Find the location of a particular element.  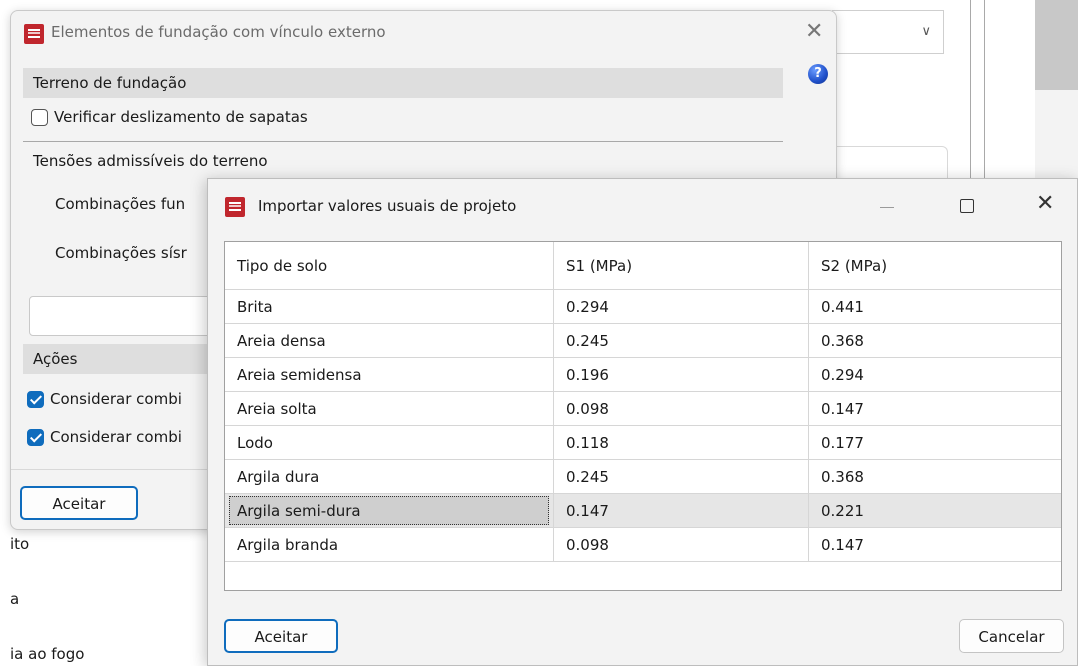

table-row: Areia semidensa 0.196 0.294 is located at coordinates (643, 375).